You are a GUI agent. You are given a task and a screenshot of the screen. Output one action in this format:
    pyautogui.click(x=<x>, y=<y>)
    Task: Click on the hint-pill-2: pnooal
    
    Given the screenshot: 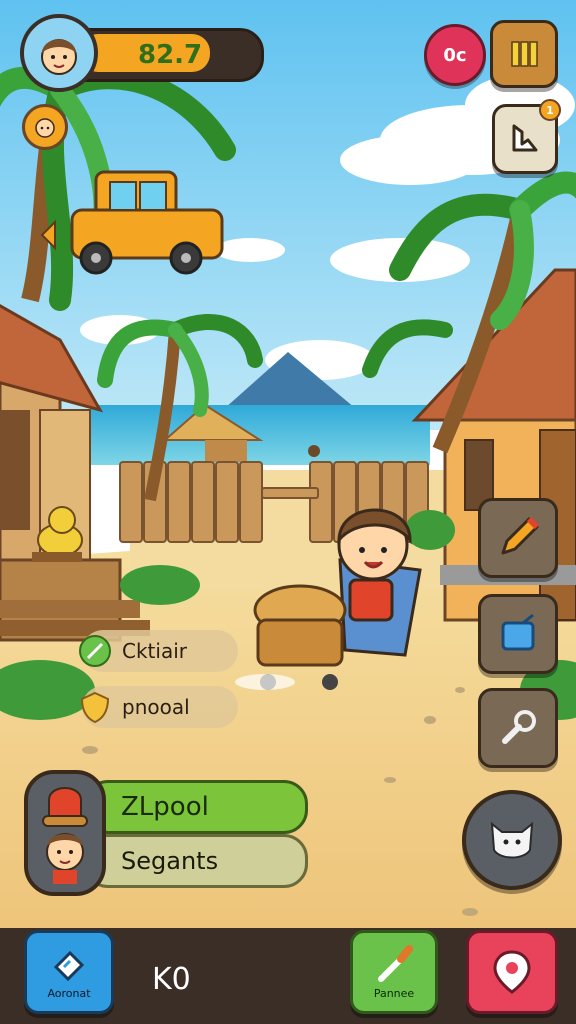 What is the action you would take?
    pyautogui.click(x=159, y=707)
    